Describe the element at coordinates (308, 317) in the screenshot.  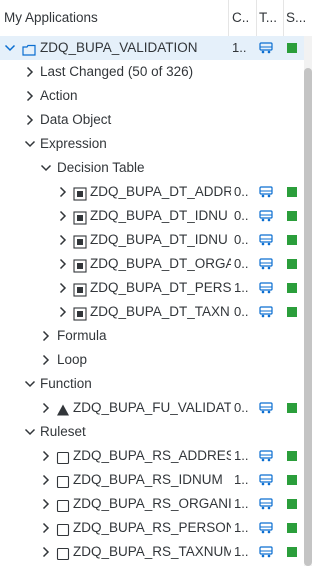
I see `vertical-scrollbar-thumb` at that location.